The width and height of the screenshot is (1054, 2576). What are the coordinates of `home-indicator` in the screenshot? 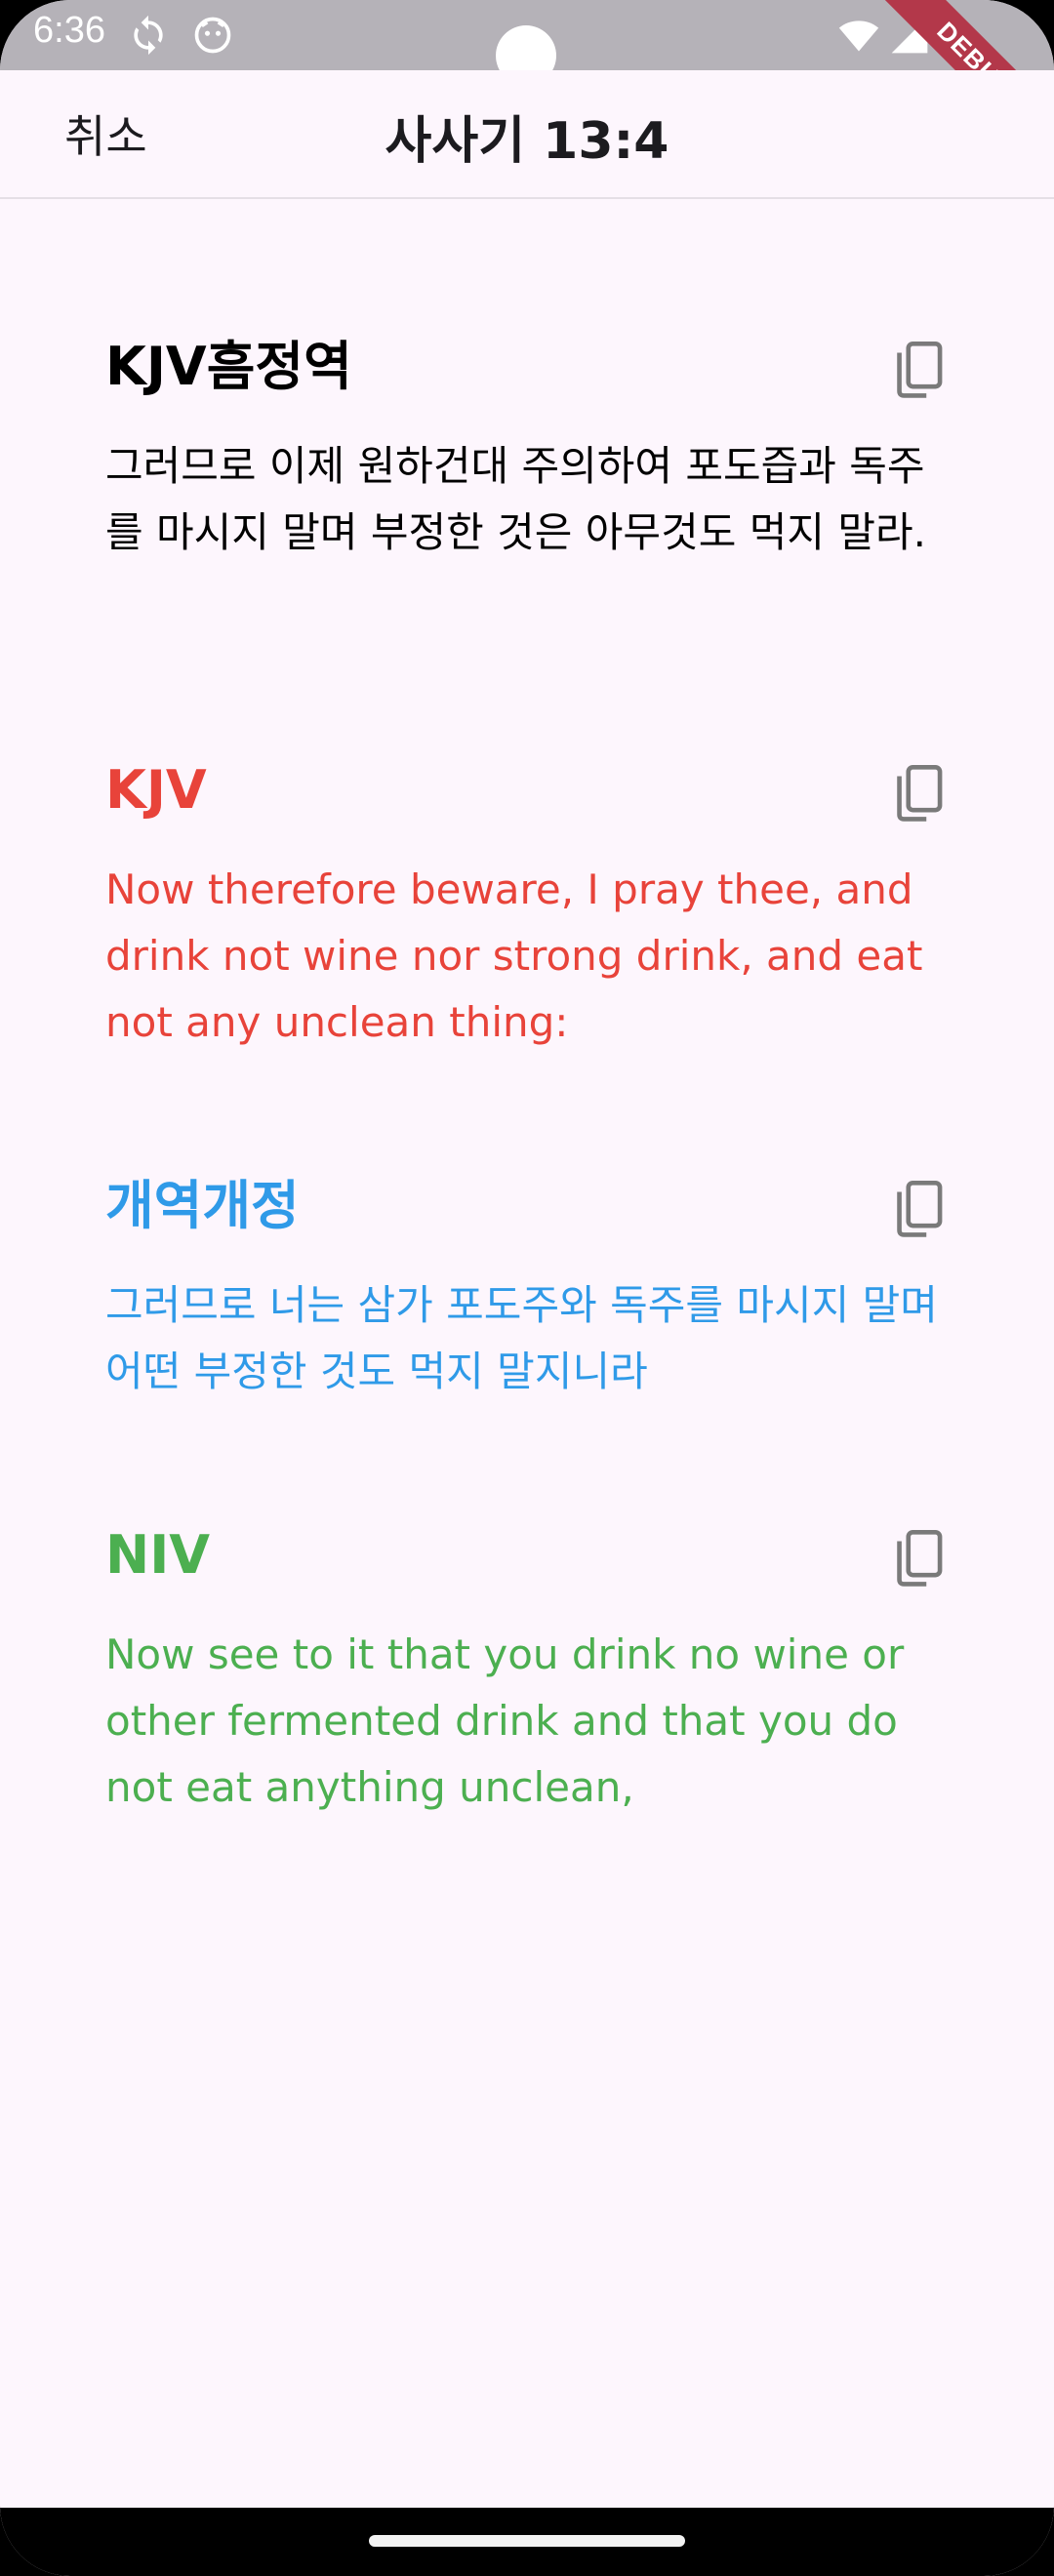 It's located at (527, 2541).